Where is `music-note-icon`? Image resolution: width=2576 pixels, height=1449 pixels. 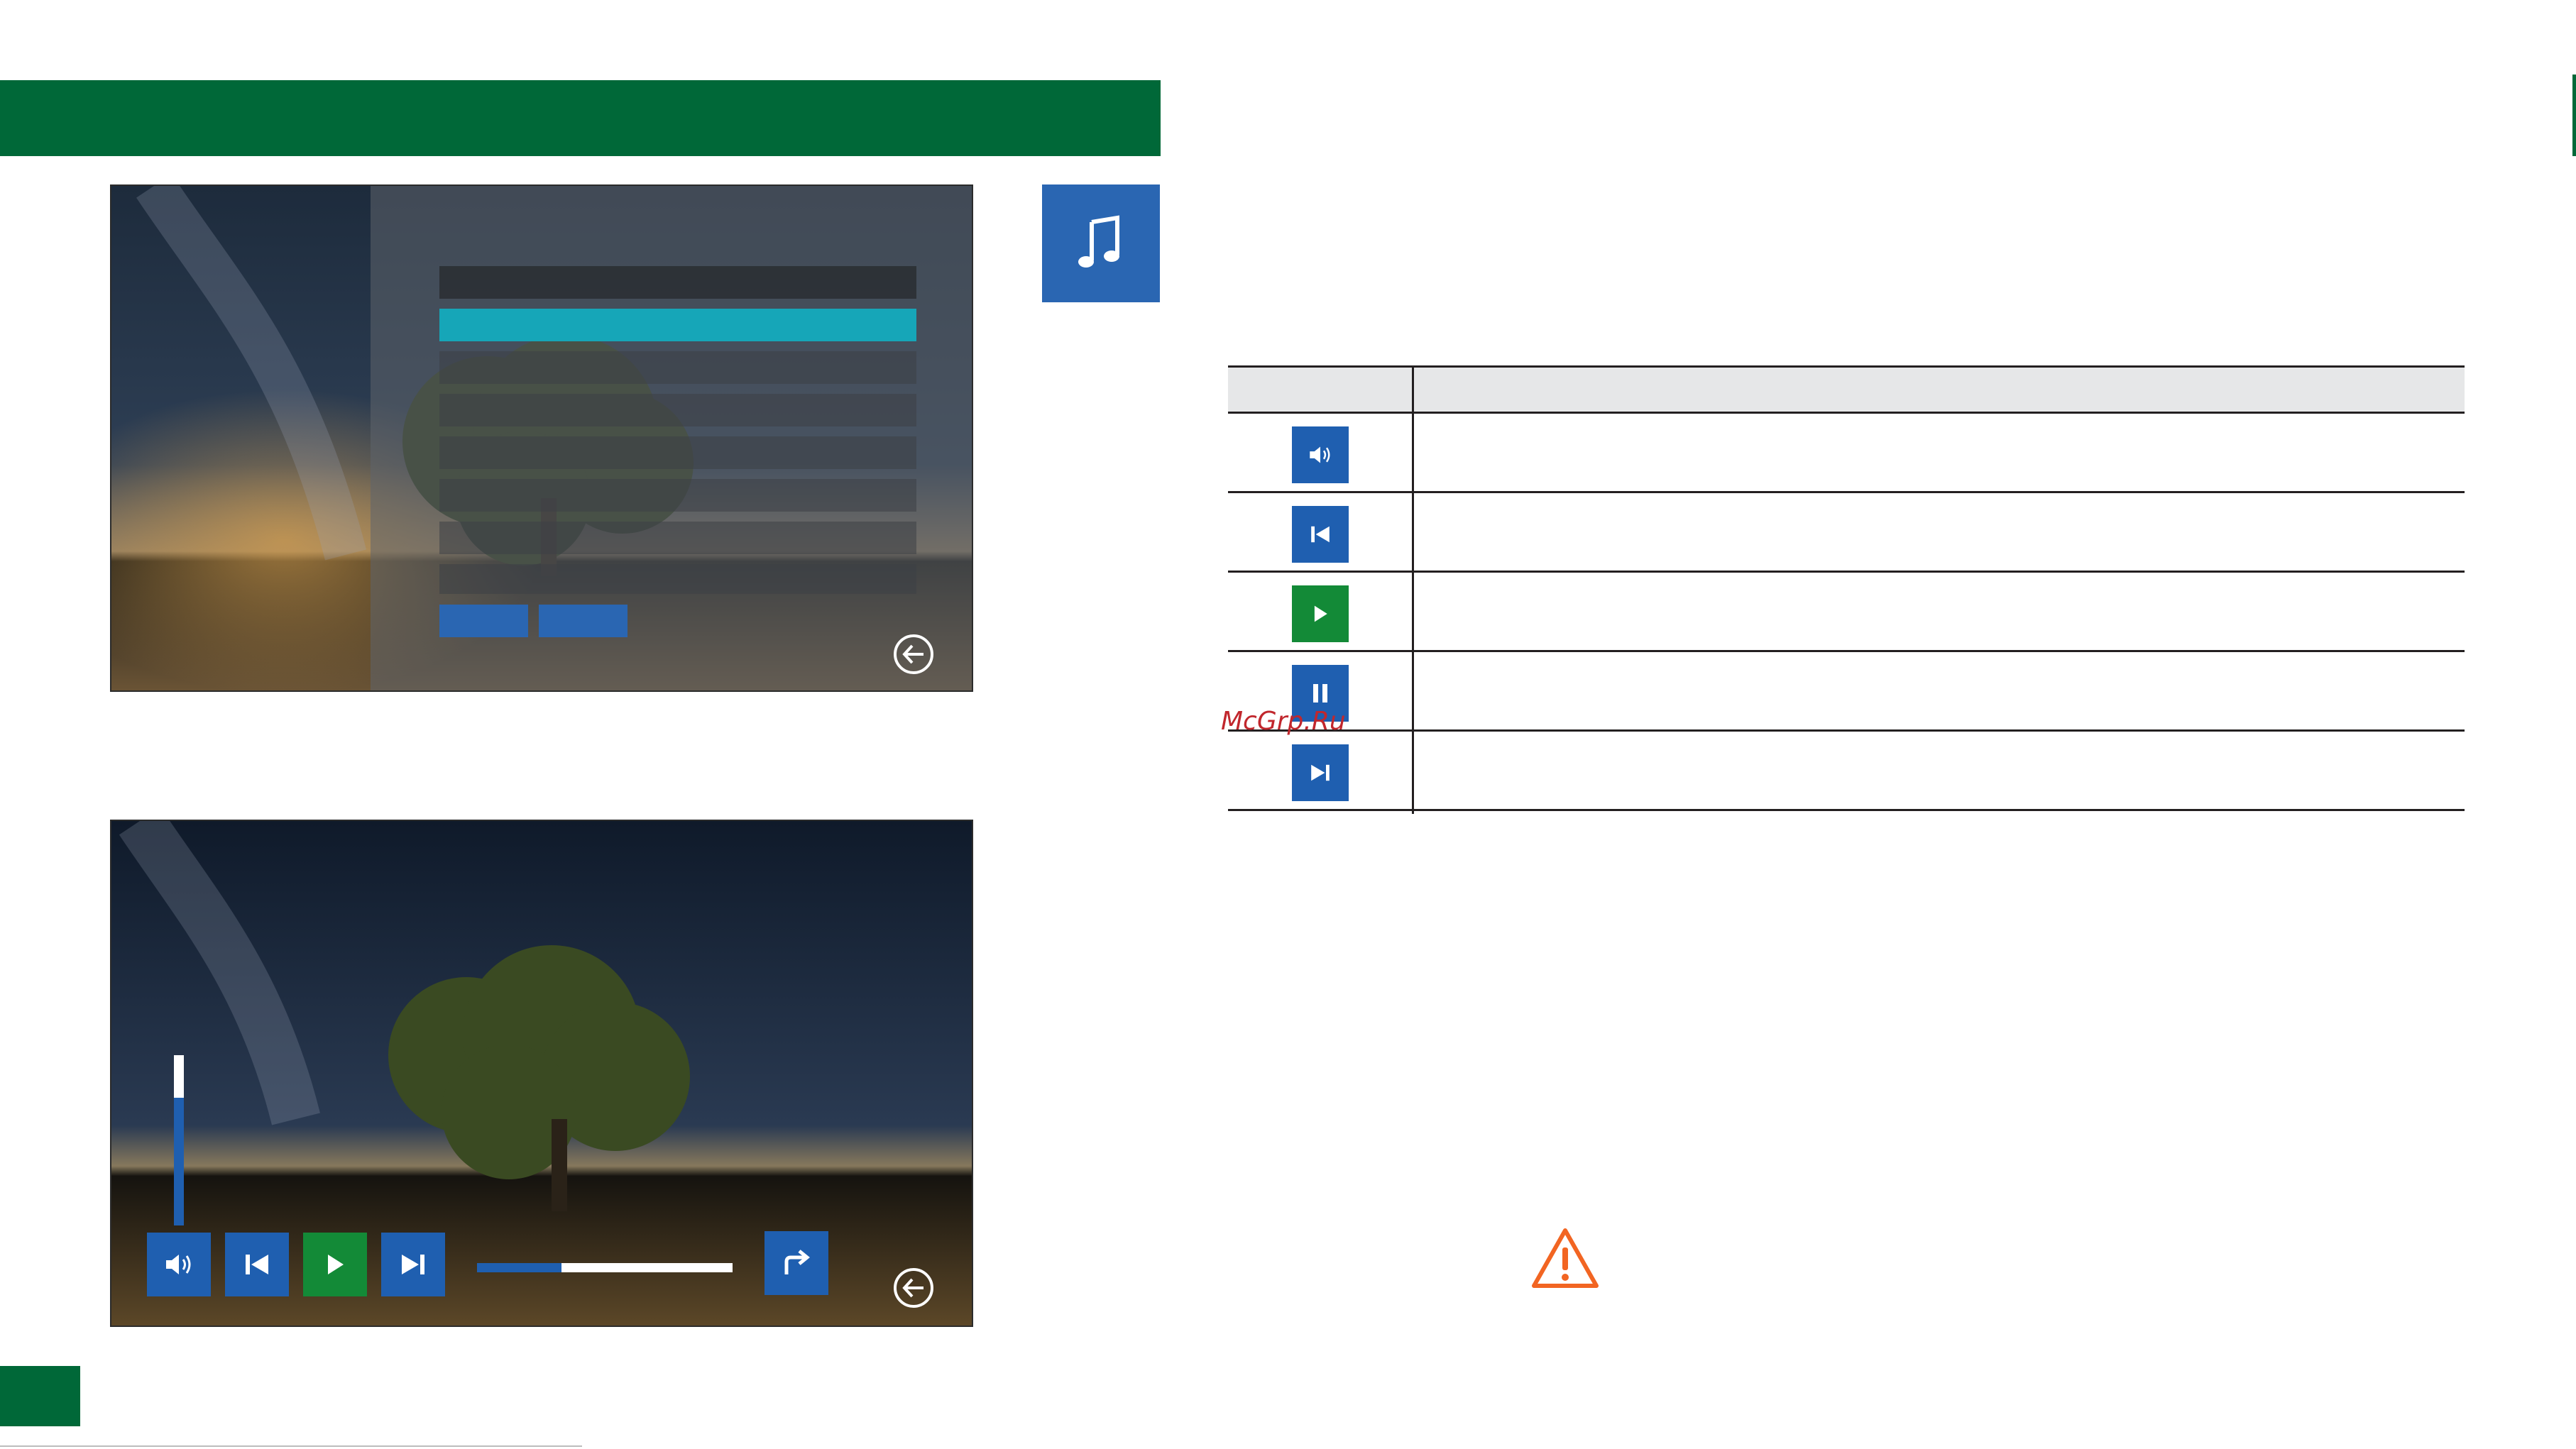 music-note-icon is located at coordinates (1098, 241).